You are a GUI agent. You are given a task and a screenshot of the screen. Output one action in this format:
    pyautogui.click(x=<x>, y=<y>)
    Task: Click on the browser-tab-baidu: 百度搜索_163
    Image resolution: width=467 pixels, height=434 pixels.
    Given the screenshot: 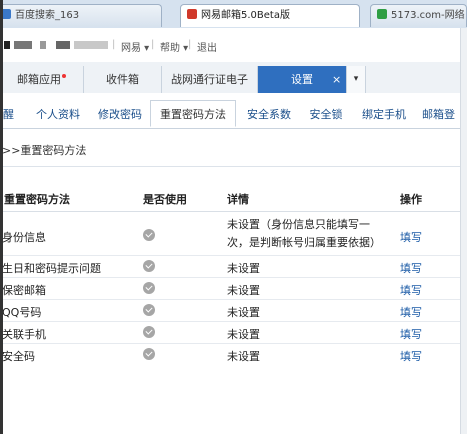 What is the action you would take?
    pyautogui.click(x=81, y=15)
    